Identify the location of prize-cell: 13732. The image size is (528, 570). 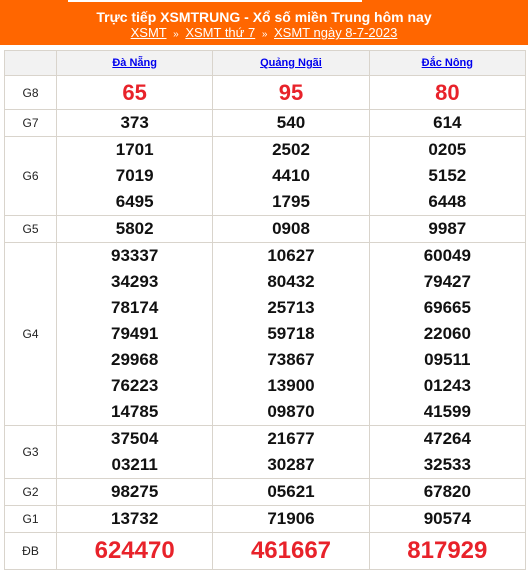
(134, 519).